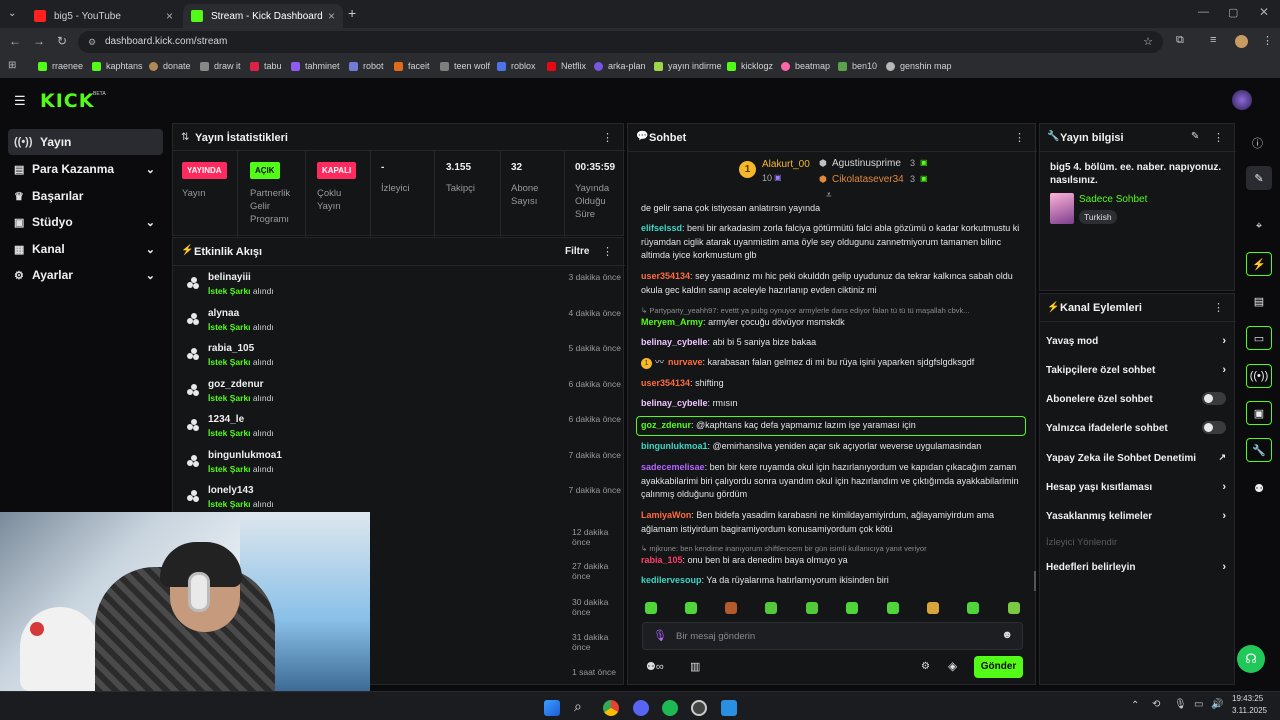 Image resolution: width=1280 pixels, height=720 pixels. I want to click on bookmark: tabu, so click(266, 66).